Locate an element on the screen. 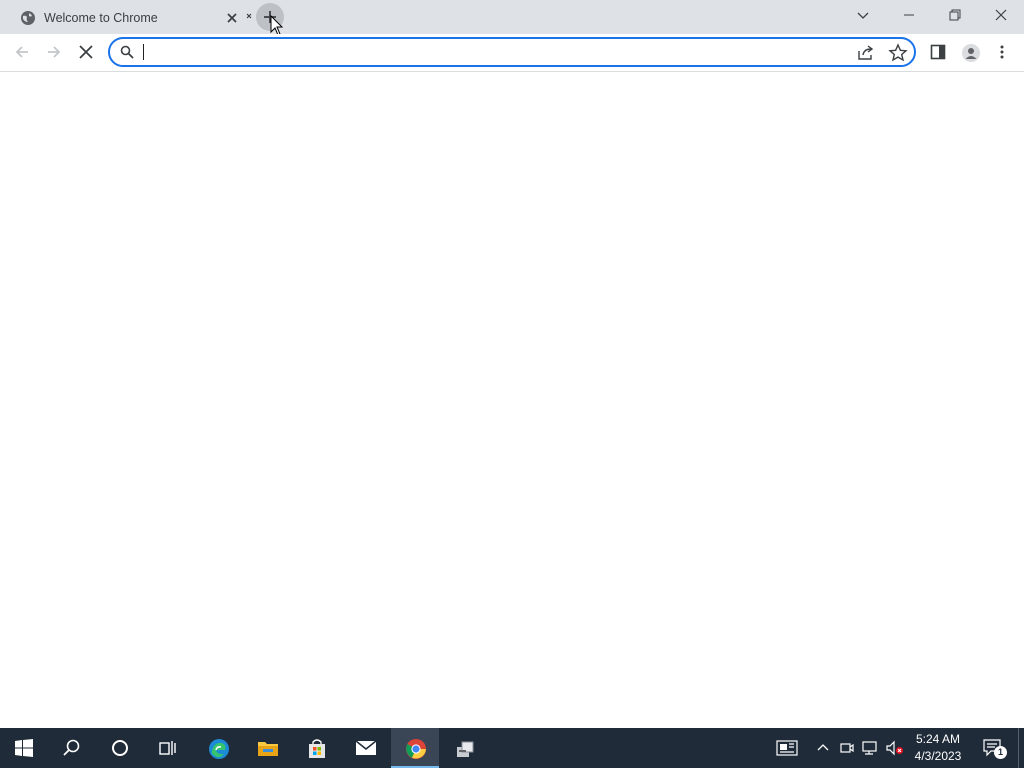  mail-icon is located at coordinates (366, 747).